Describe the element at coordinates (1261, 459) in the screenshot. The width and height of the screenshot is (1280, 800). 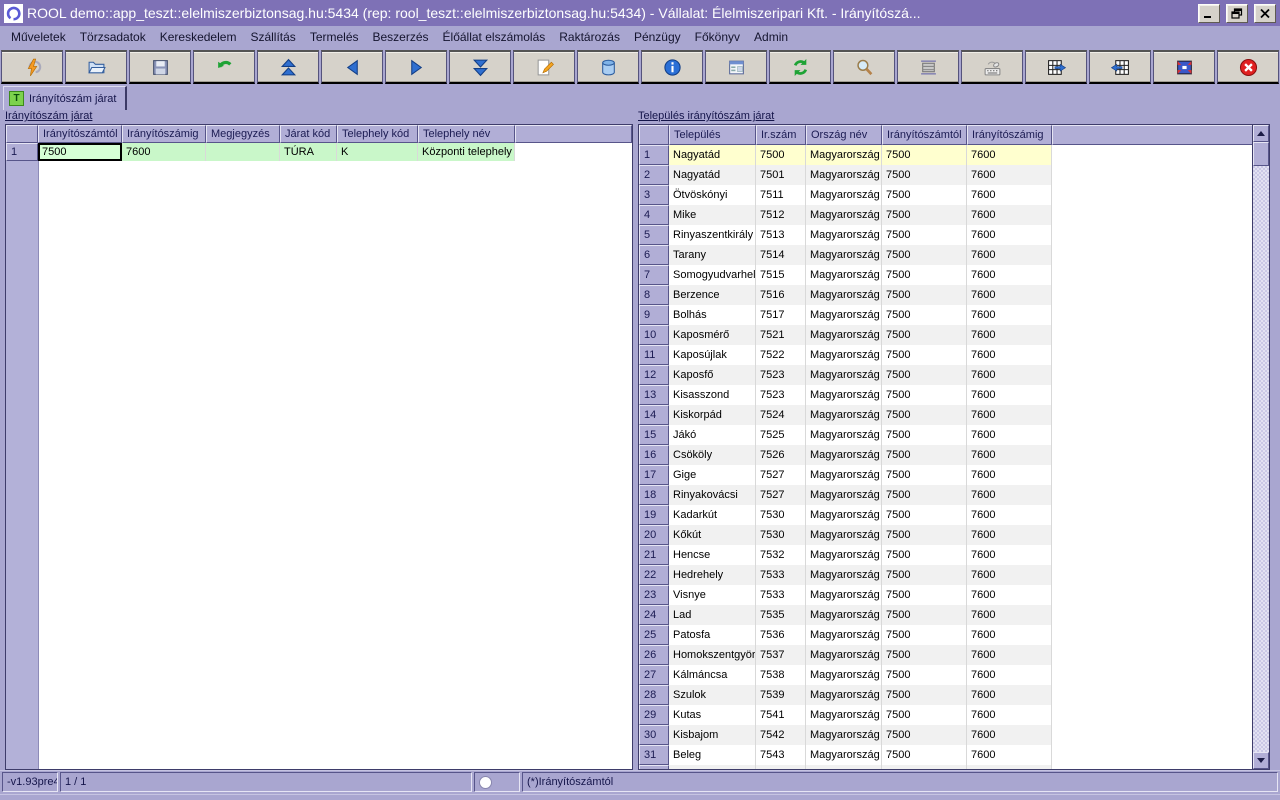
I see `scroll-track` at that location.